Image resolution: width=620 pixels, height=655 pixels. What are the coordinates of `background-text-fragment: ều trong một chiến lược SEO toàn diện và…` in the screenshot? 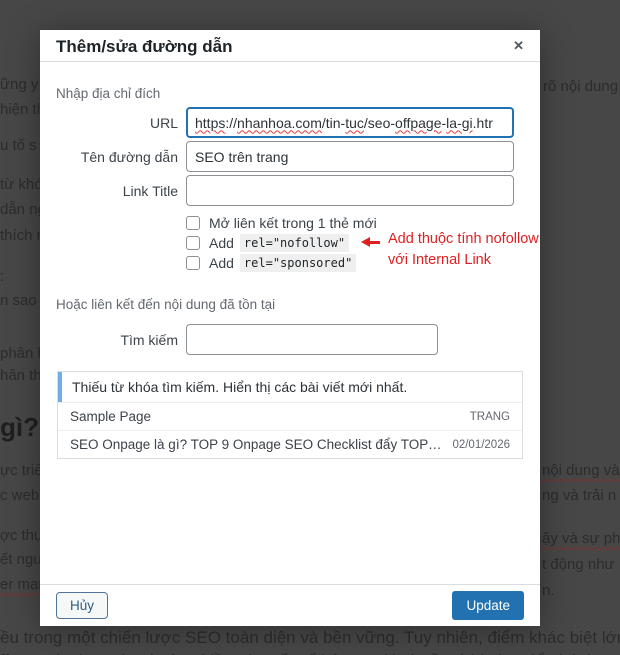 It's located at (310, 637).